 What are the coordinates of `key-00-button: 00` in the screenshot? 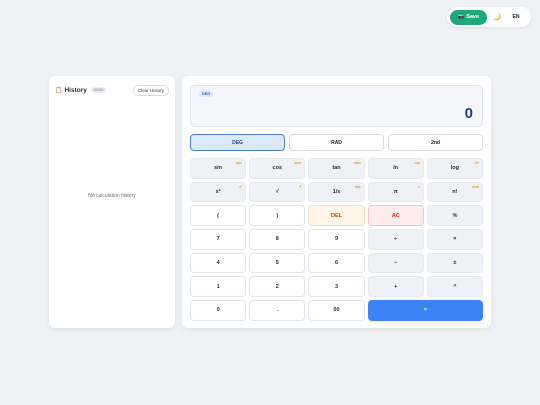 It's located at (336, 310).